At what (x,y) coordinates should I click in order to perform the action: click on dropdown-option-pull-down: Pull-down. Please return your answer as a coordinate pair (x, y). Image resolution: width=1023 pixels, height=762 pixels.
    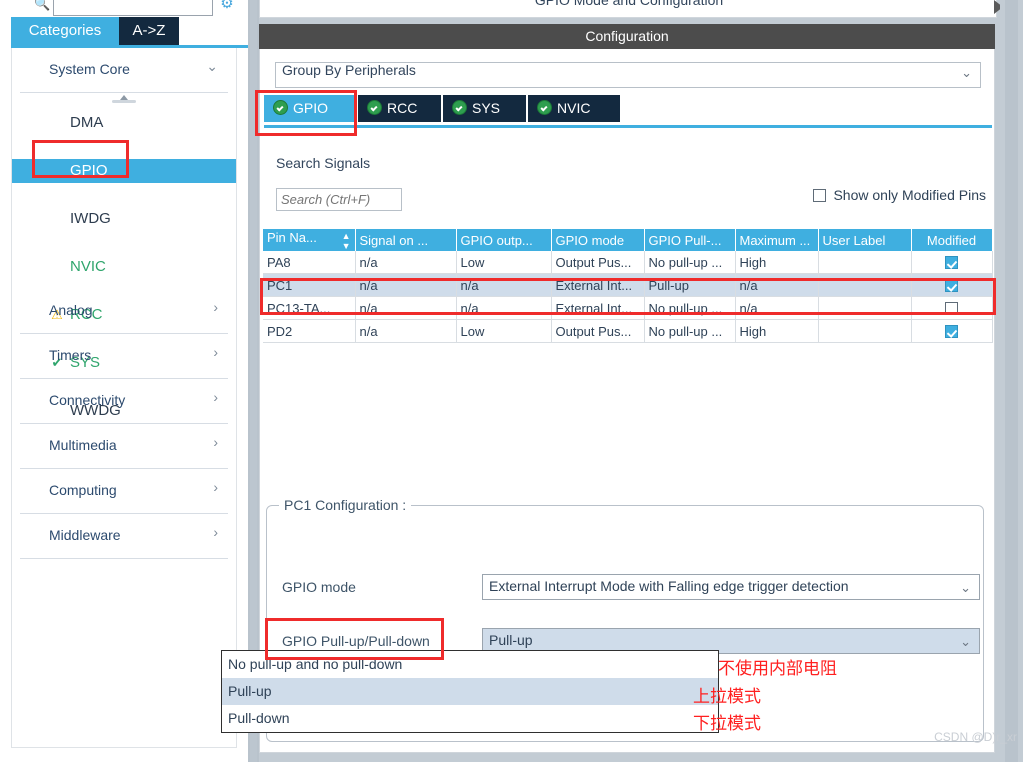
    Looking at the image, I should click on (470, 718).